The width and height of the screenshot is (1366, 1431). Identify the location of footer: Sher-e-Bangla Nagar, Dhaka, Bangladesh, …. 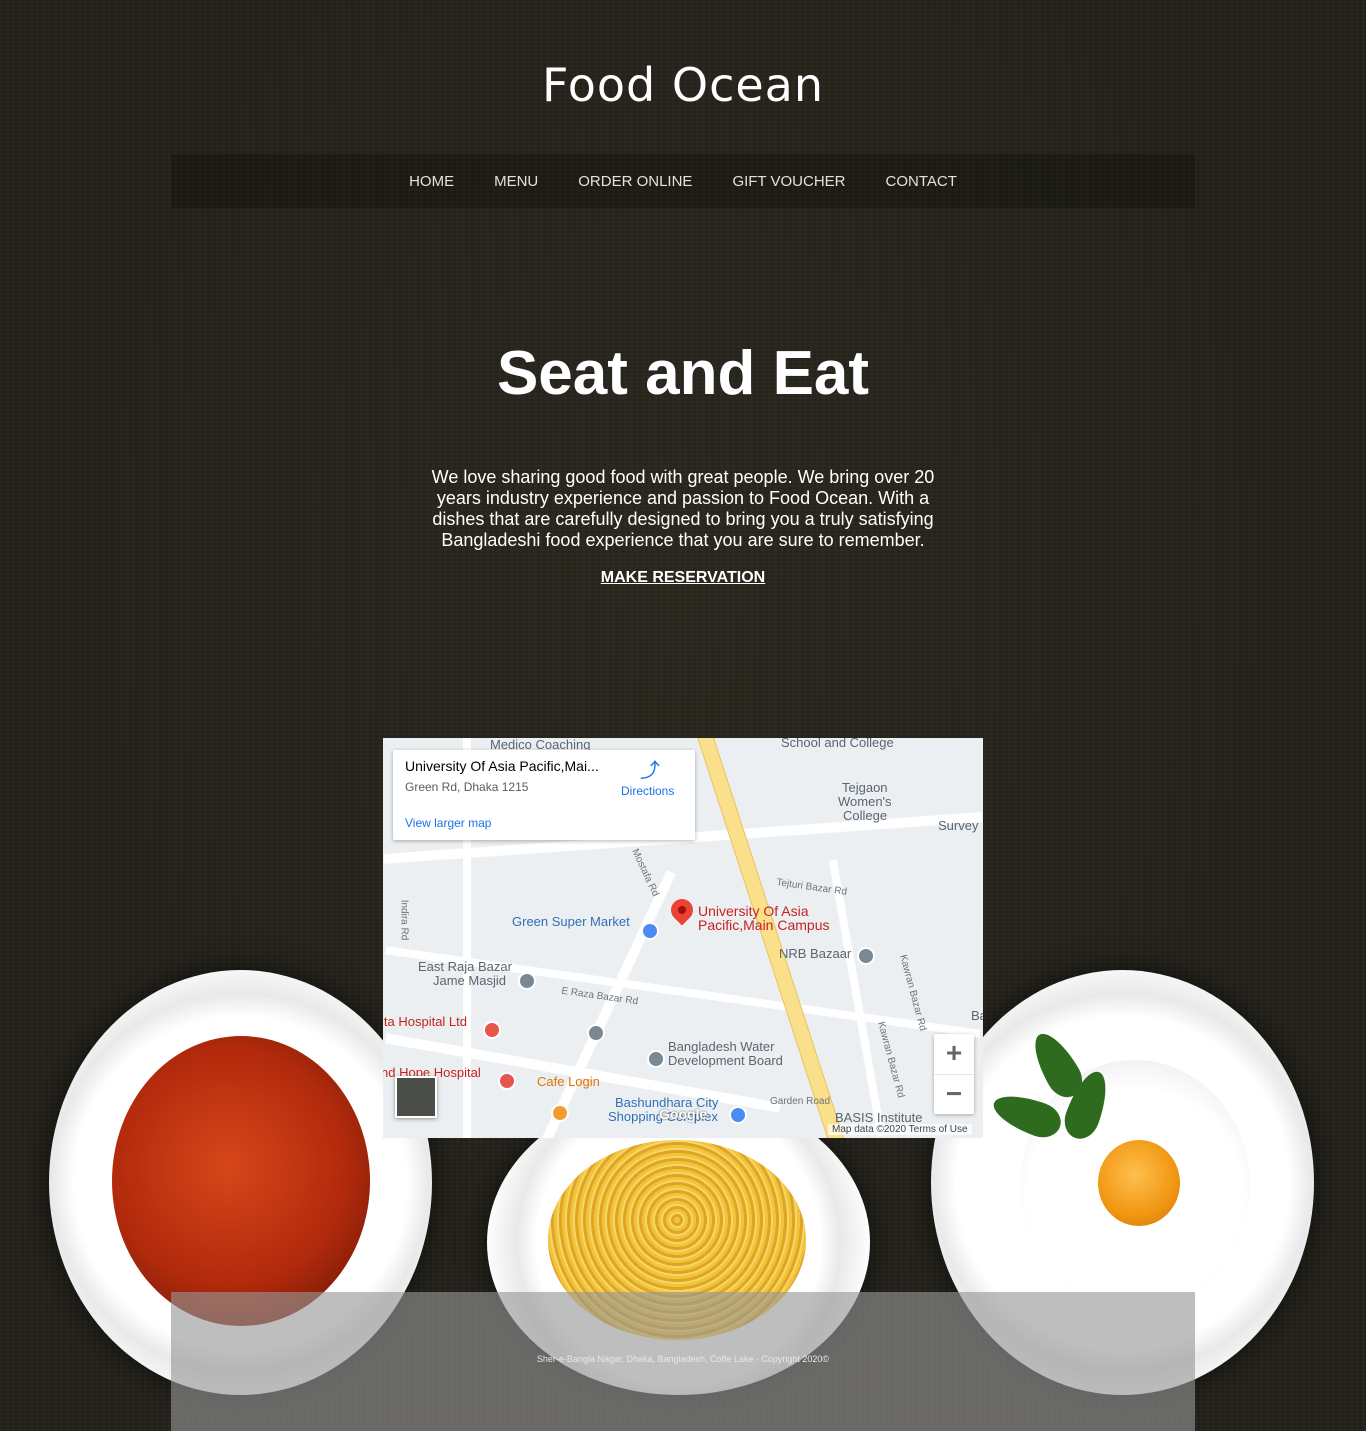
(683, 1361).